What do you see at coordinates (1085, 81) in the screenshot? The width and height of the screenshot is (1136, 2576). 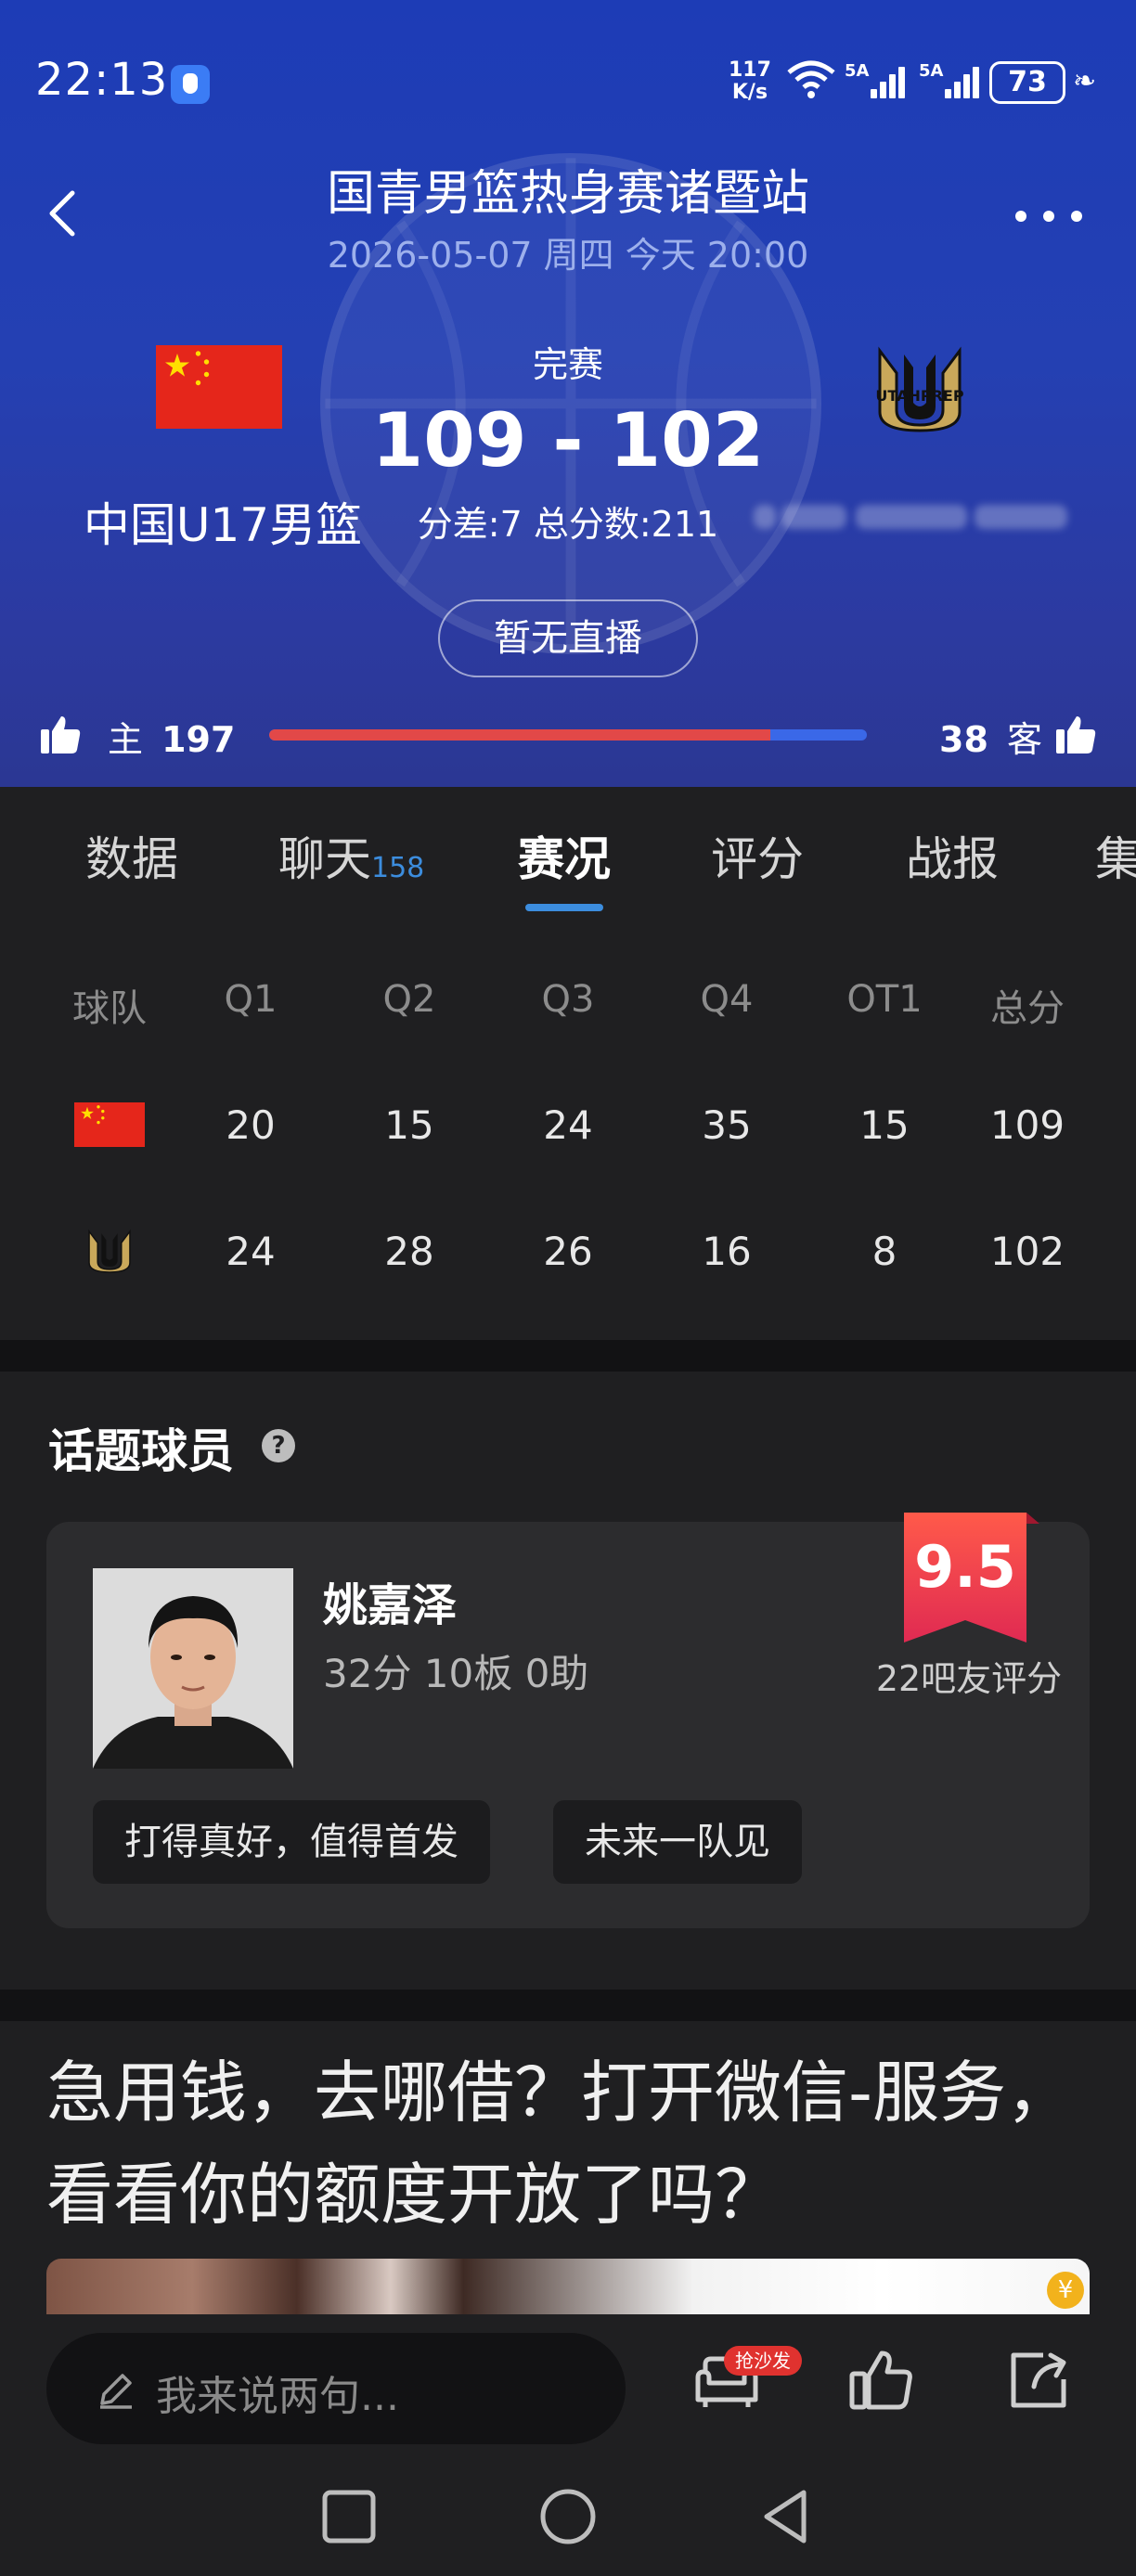 I see `leaf-icon: ❧` at bounding box center [1085, 81].